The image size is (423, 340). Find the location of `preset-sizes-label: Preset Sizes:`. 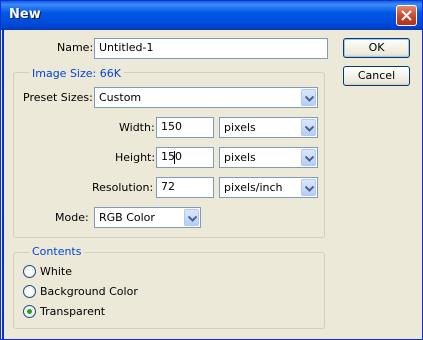

preset-sizes-label: Preset Sizes: is located at coordinates (58, 97).